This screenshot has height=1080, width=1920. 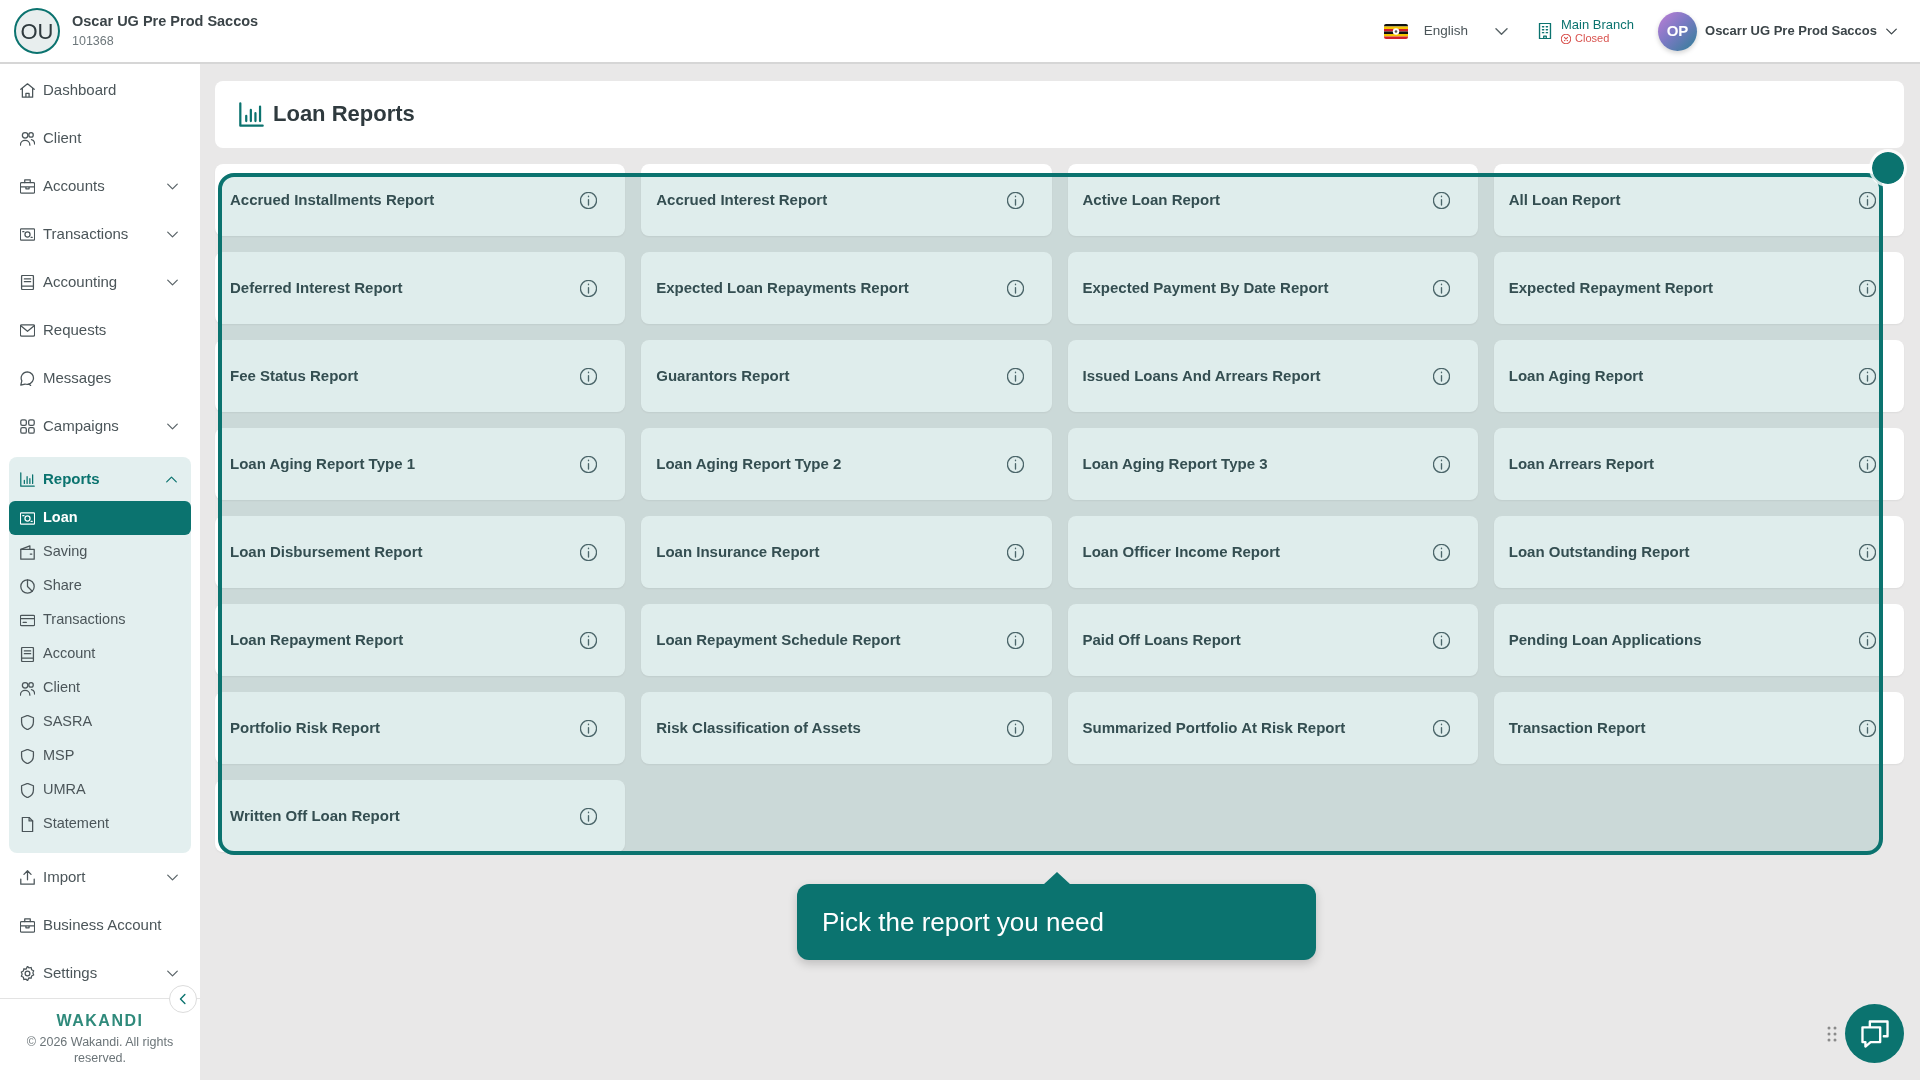 I want to click on sidebar-item: Messages, so click(x=100, y=378).